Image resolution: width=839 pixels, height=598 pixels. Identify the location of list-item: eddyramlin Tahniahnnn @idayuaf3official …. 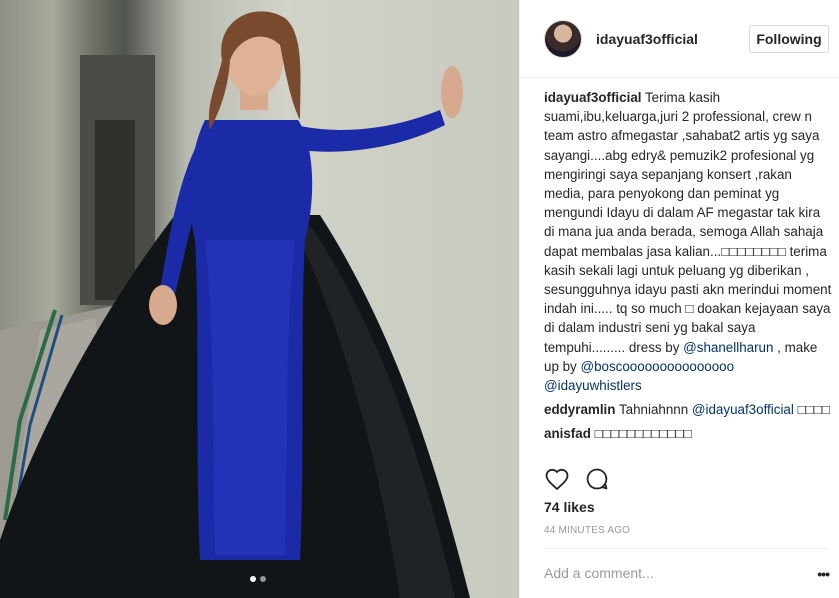
(688, 409).